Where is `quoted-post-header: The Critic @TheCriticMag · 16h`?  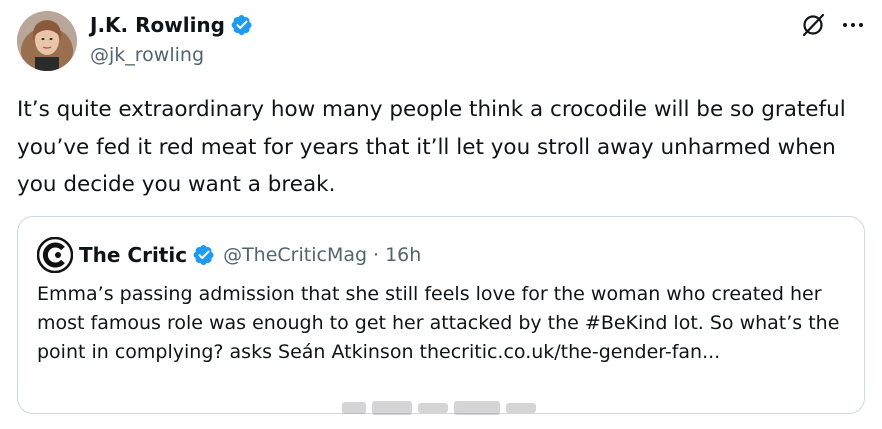 quoted-post-header: The Critic @TheCriticMag · 16h is located at coordinates (229, 255).